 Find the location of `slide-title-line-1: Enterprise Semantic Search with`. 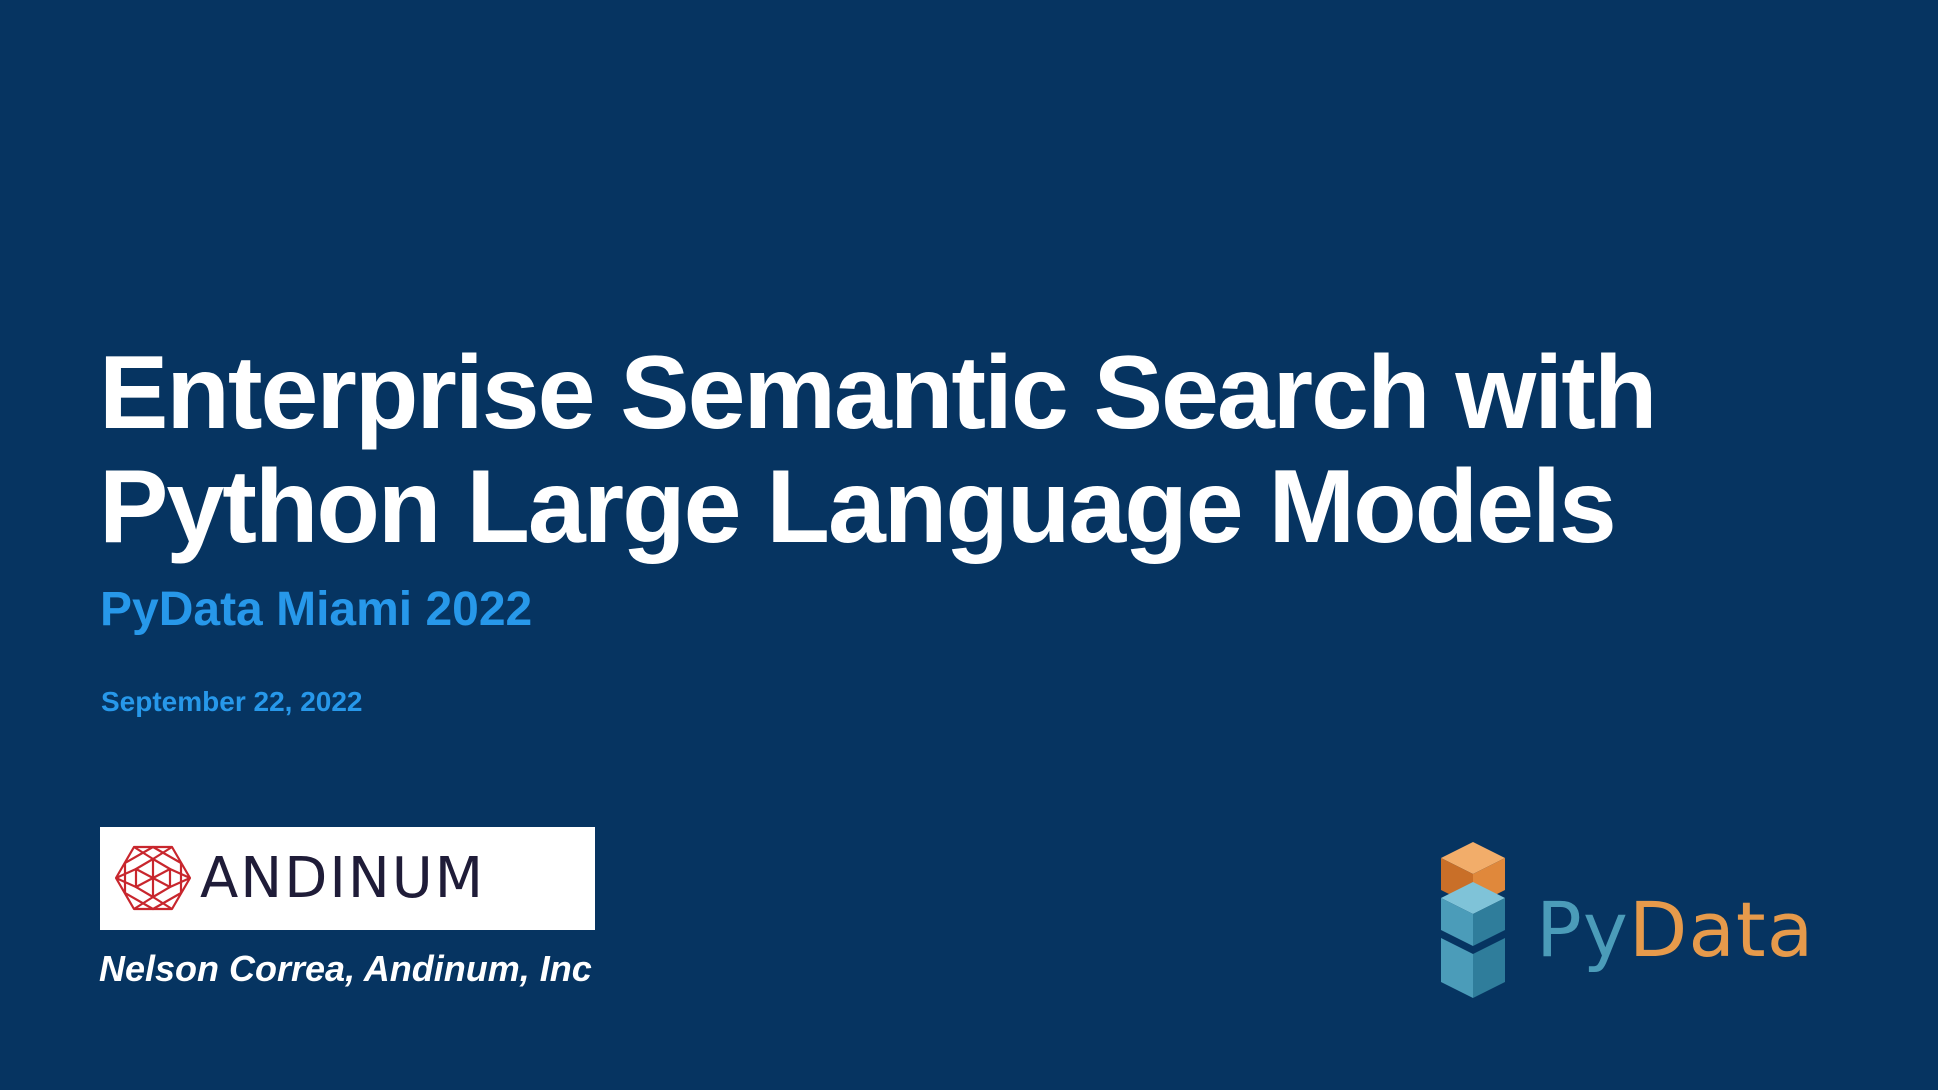

slide-title-line-1: Enterprise Semantic Search with is located at coordinates (878, 393).